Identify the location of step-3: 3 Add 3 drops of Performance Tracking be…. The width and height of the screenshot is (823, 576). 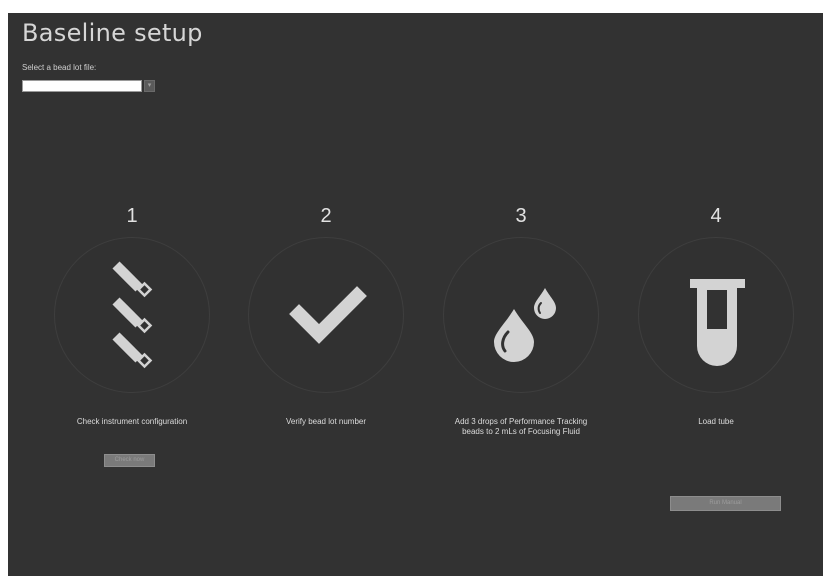
(521, 320).